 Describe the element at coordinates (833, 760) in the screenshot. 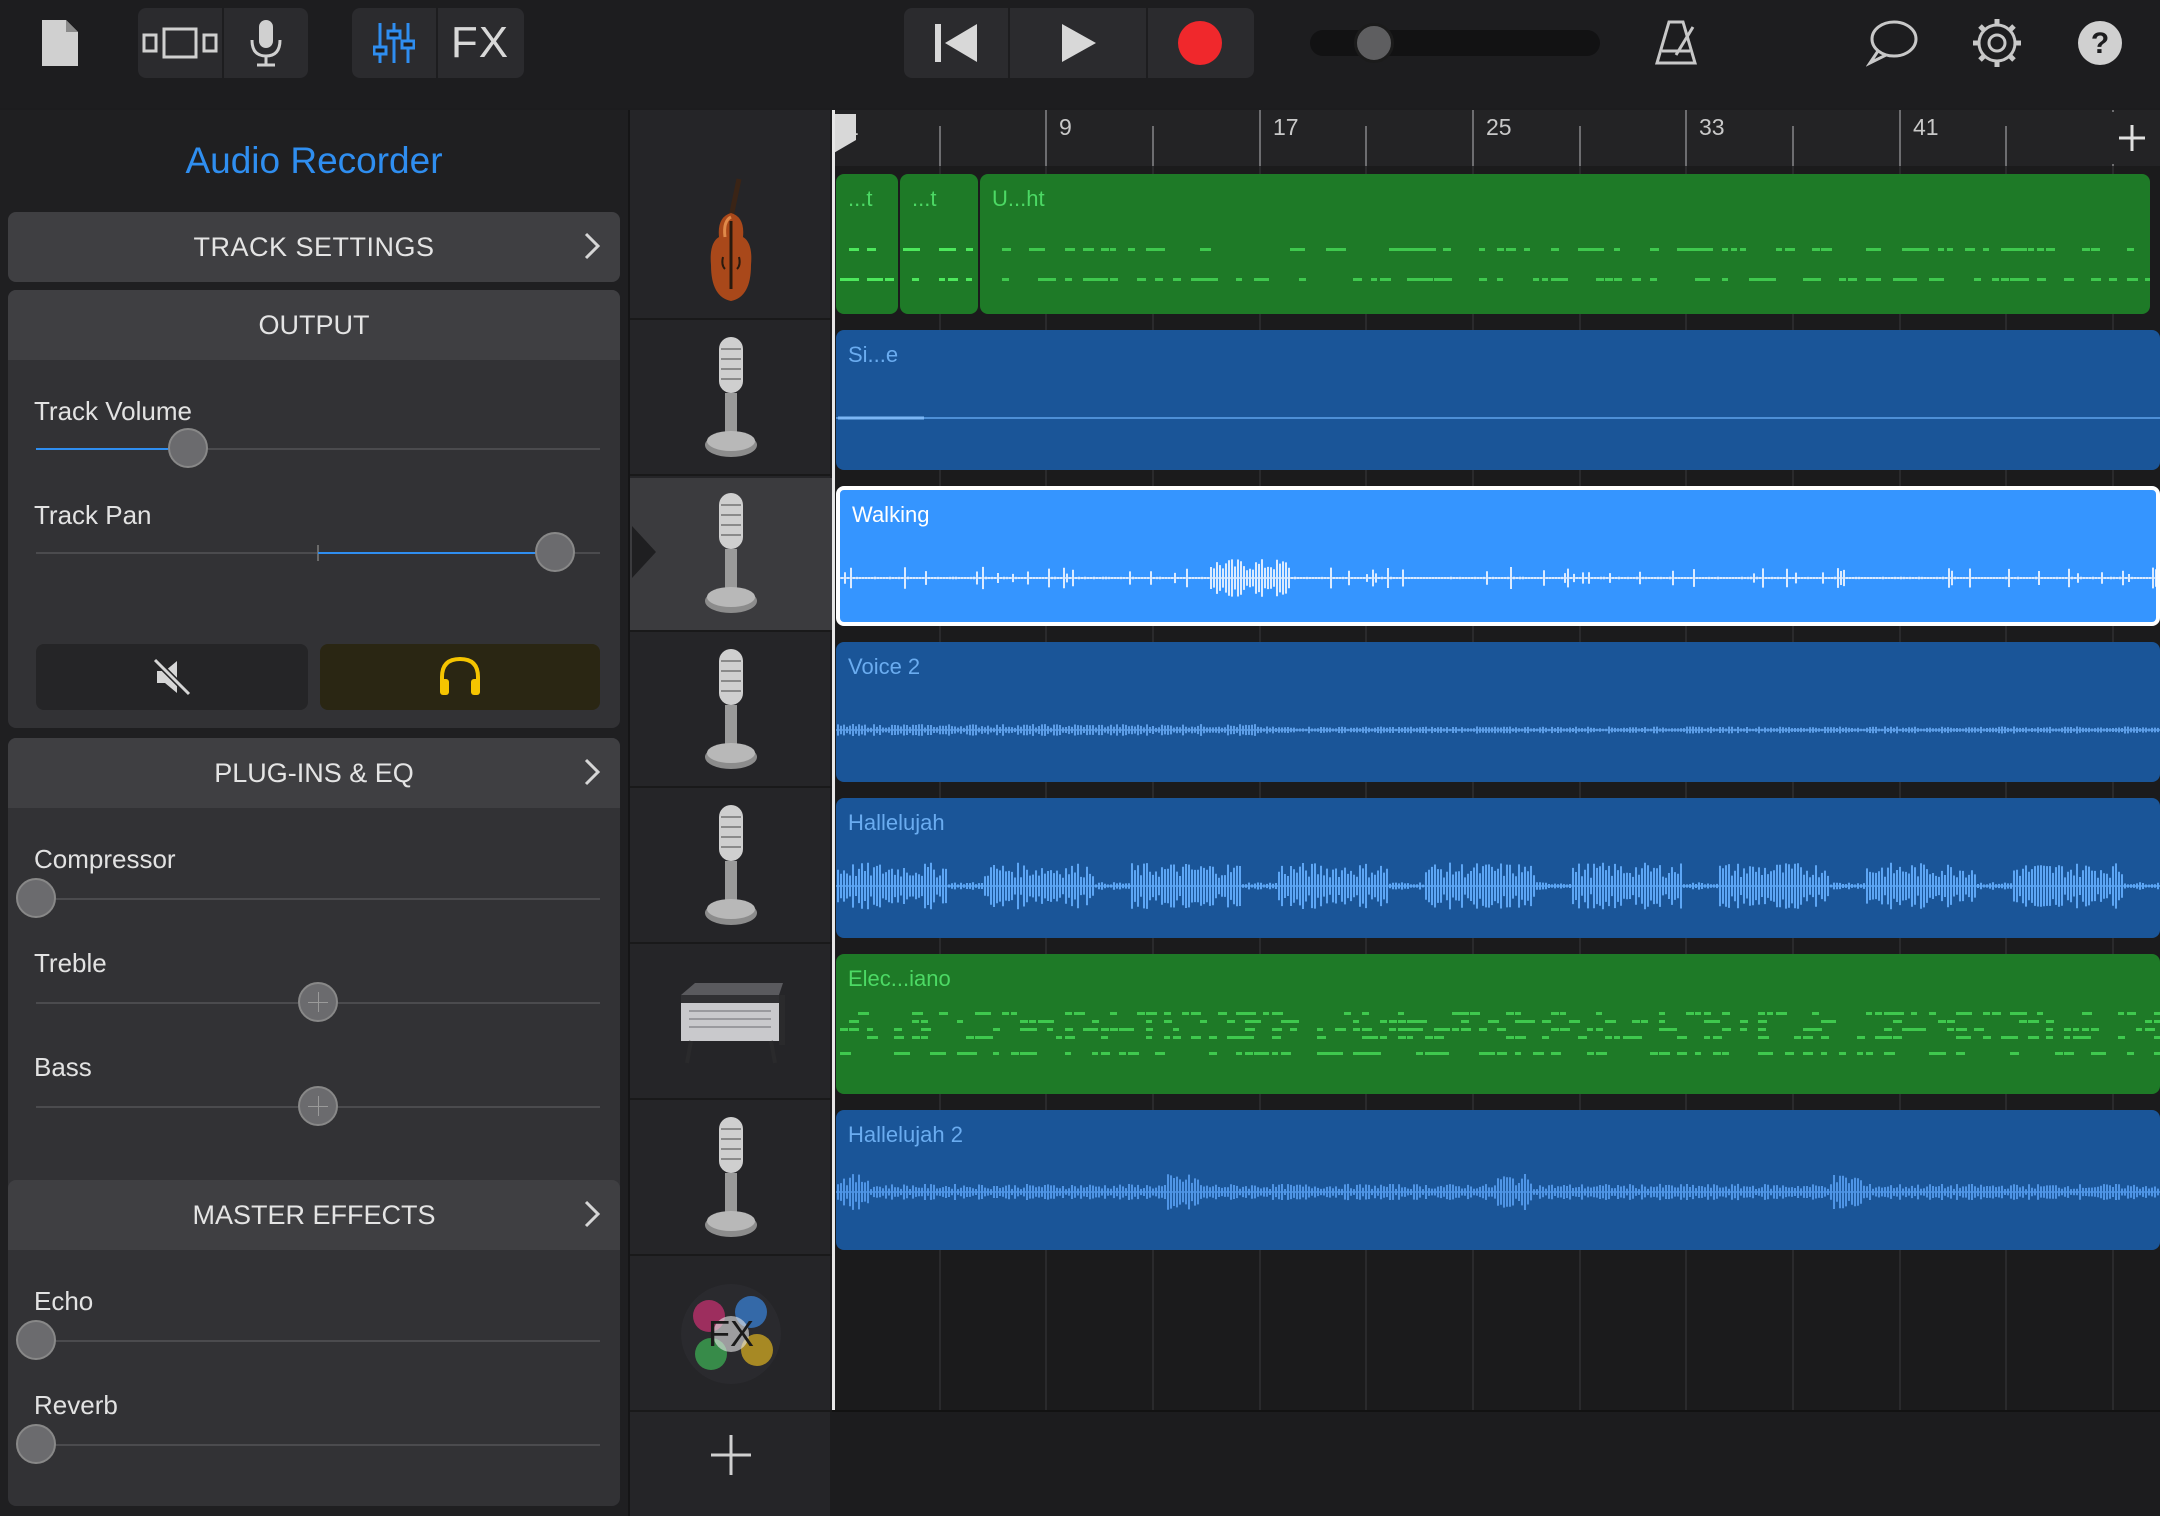

I see `playhead` at that location.